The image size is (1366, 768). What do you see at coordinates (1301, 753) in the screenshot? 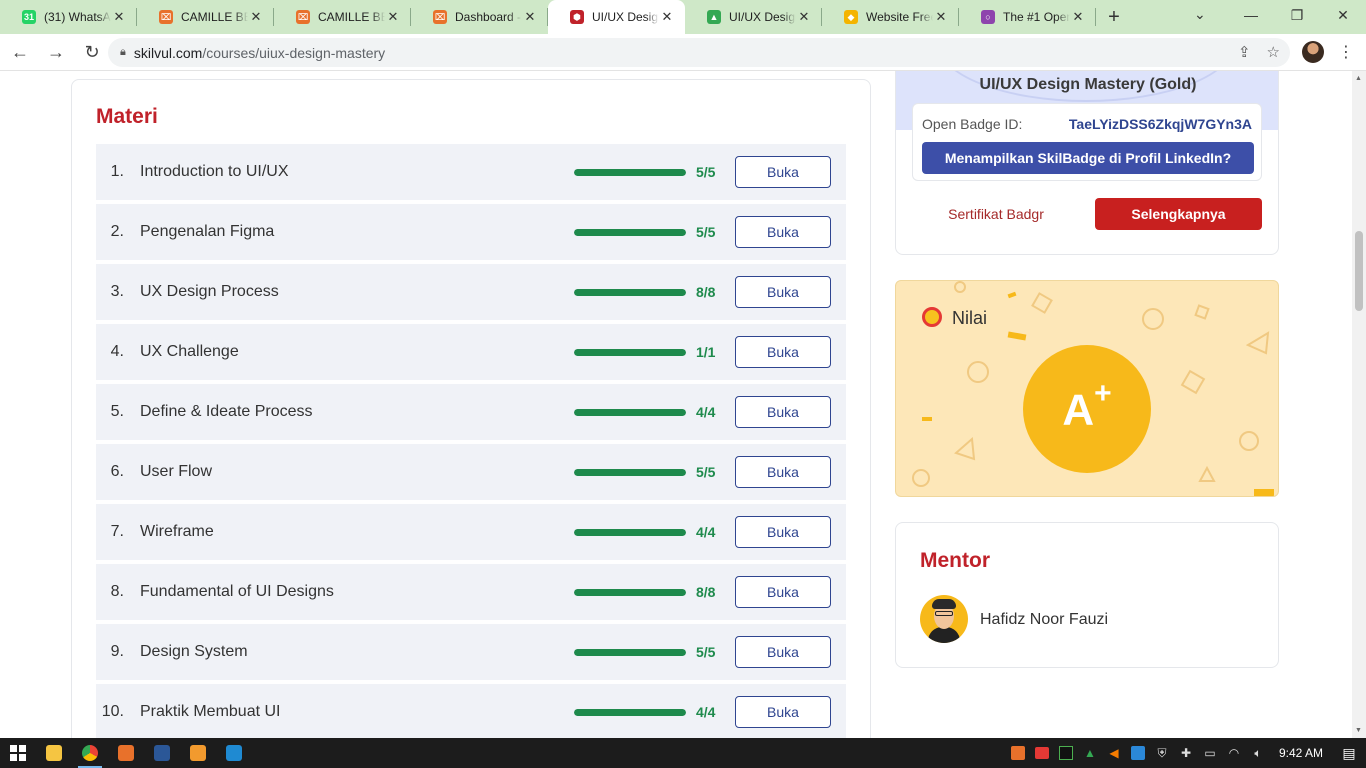
I see `taskbar-clock: 9:42 AM` at bounding box center [1301, 753].